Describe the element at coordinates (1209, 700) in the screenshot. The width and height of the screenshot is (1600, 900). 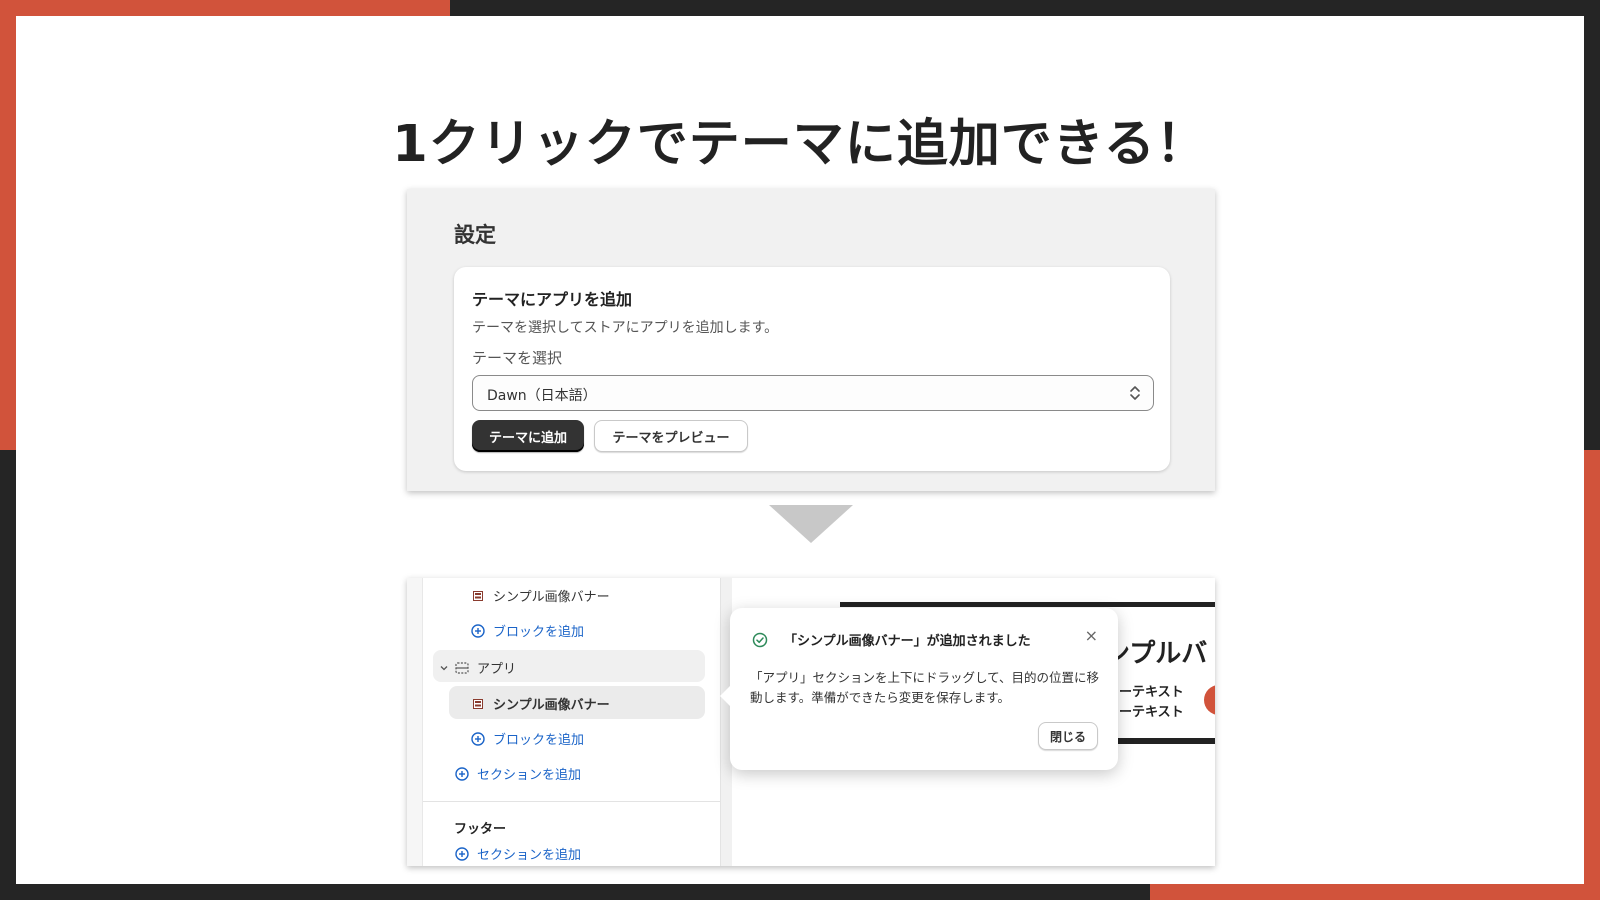
I see `banner-circle` at that location.